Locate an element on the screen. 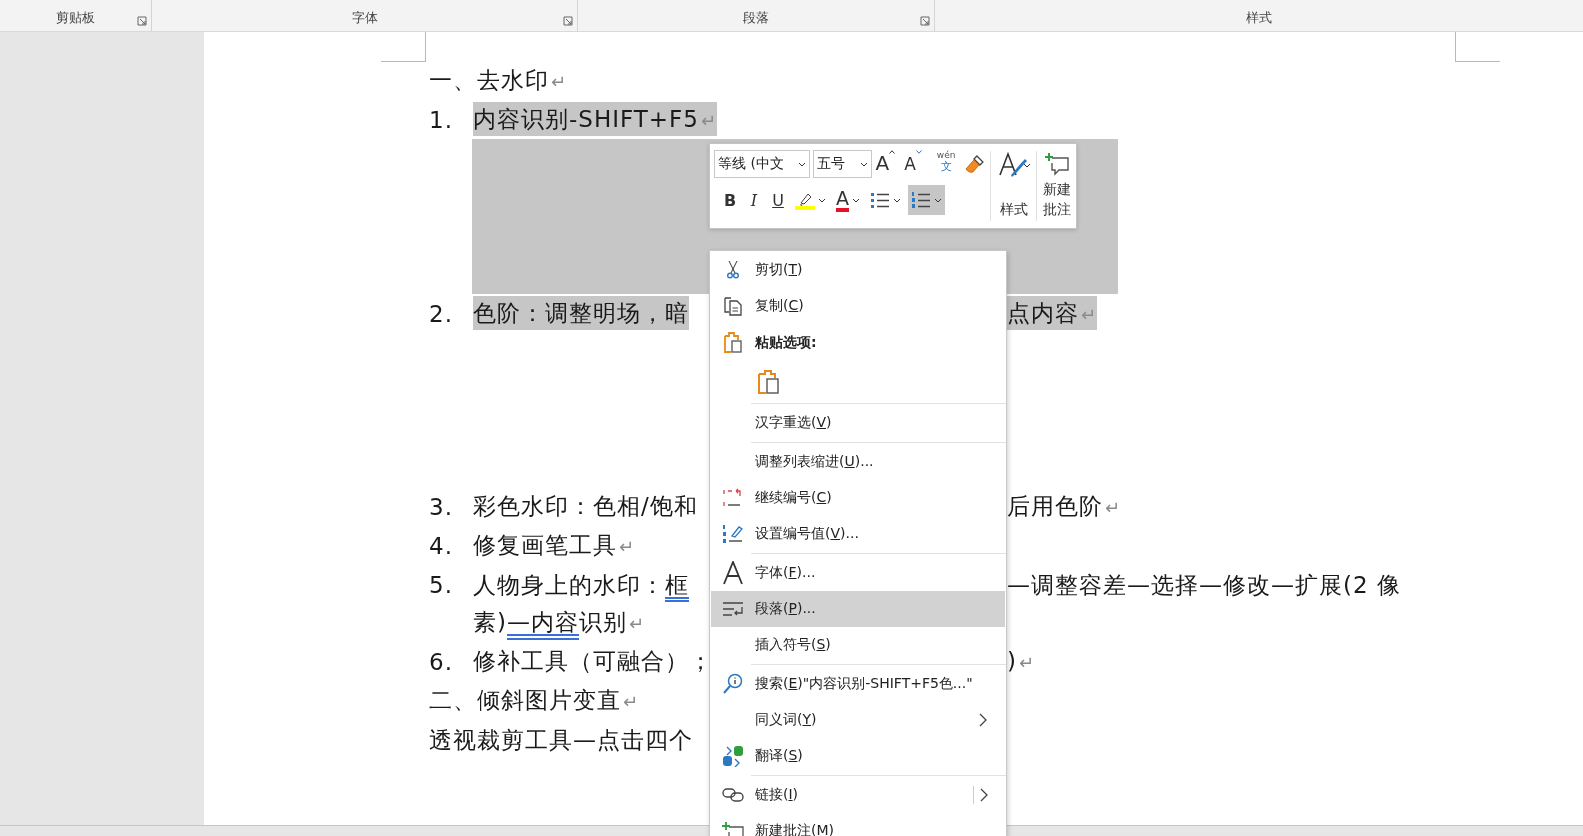  menu-item: 汉字重选(V) is located at coordinates (858, 423).